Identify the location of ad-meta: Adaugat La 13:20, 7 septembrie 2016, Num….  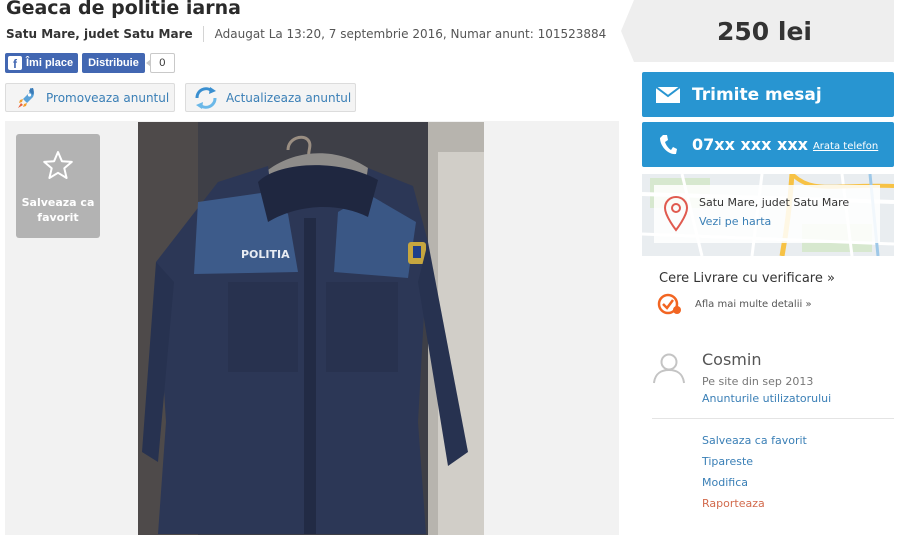
(410, 34).